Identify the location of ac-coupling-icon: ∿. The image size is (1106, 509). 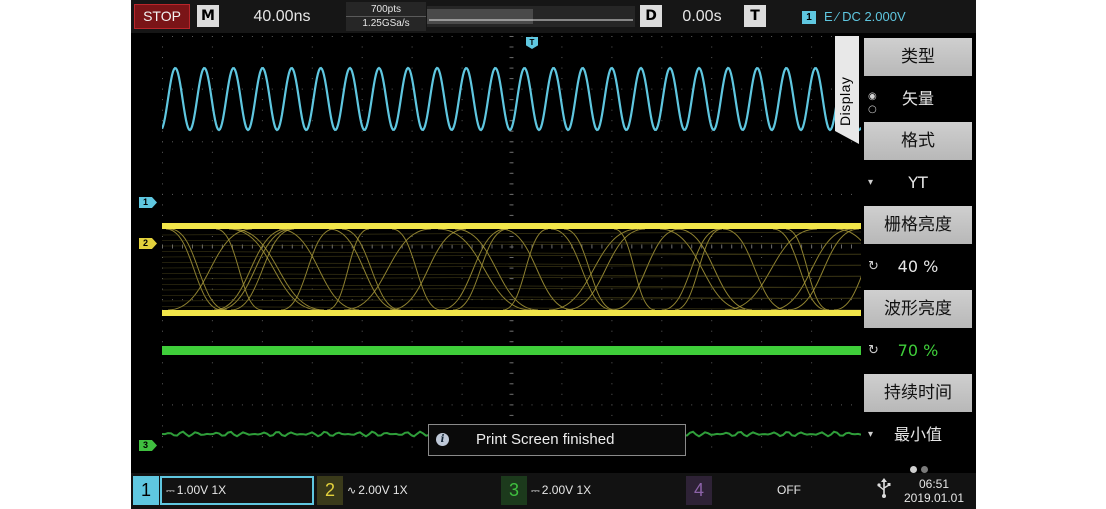
(352, 491).